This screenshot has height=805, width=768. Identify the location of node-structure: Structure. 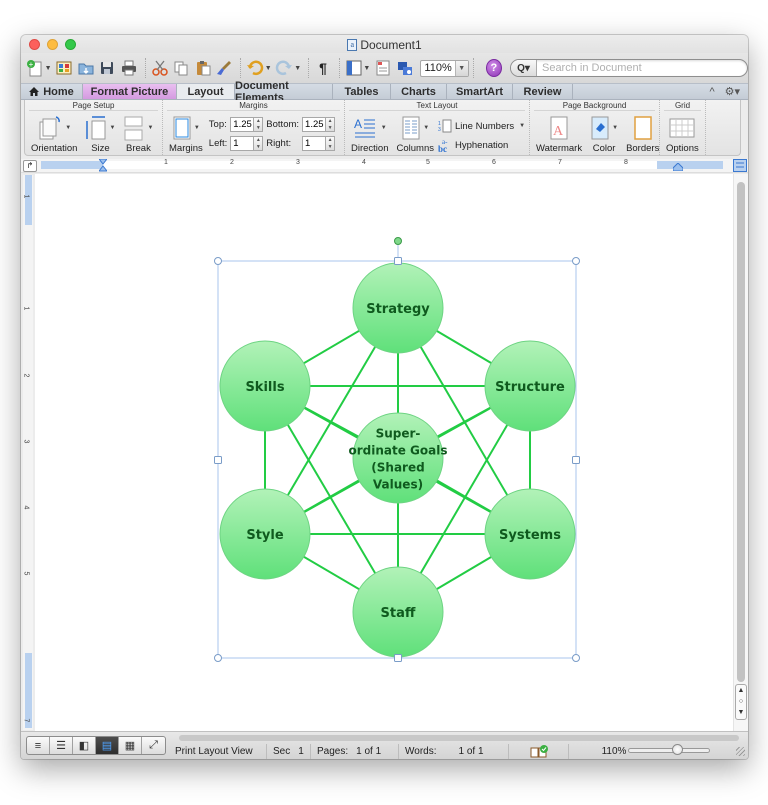
(530, 386).